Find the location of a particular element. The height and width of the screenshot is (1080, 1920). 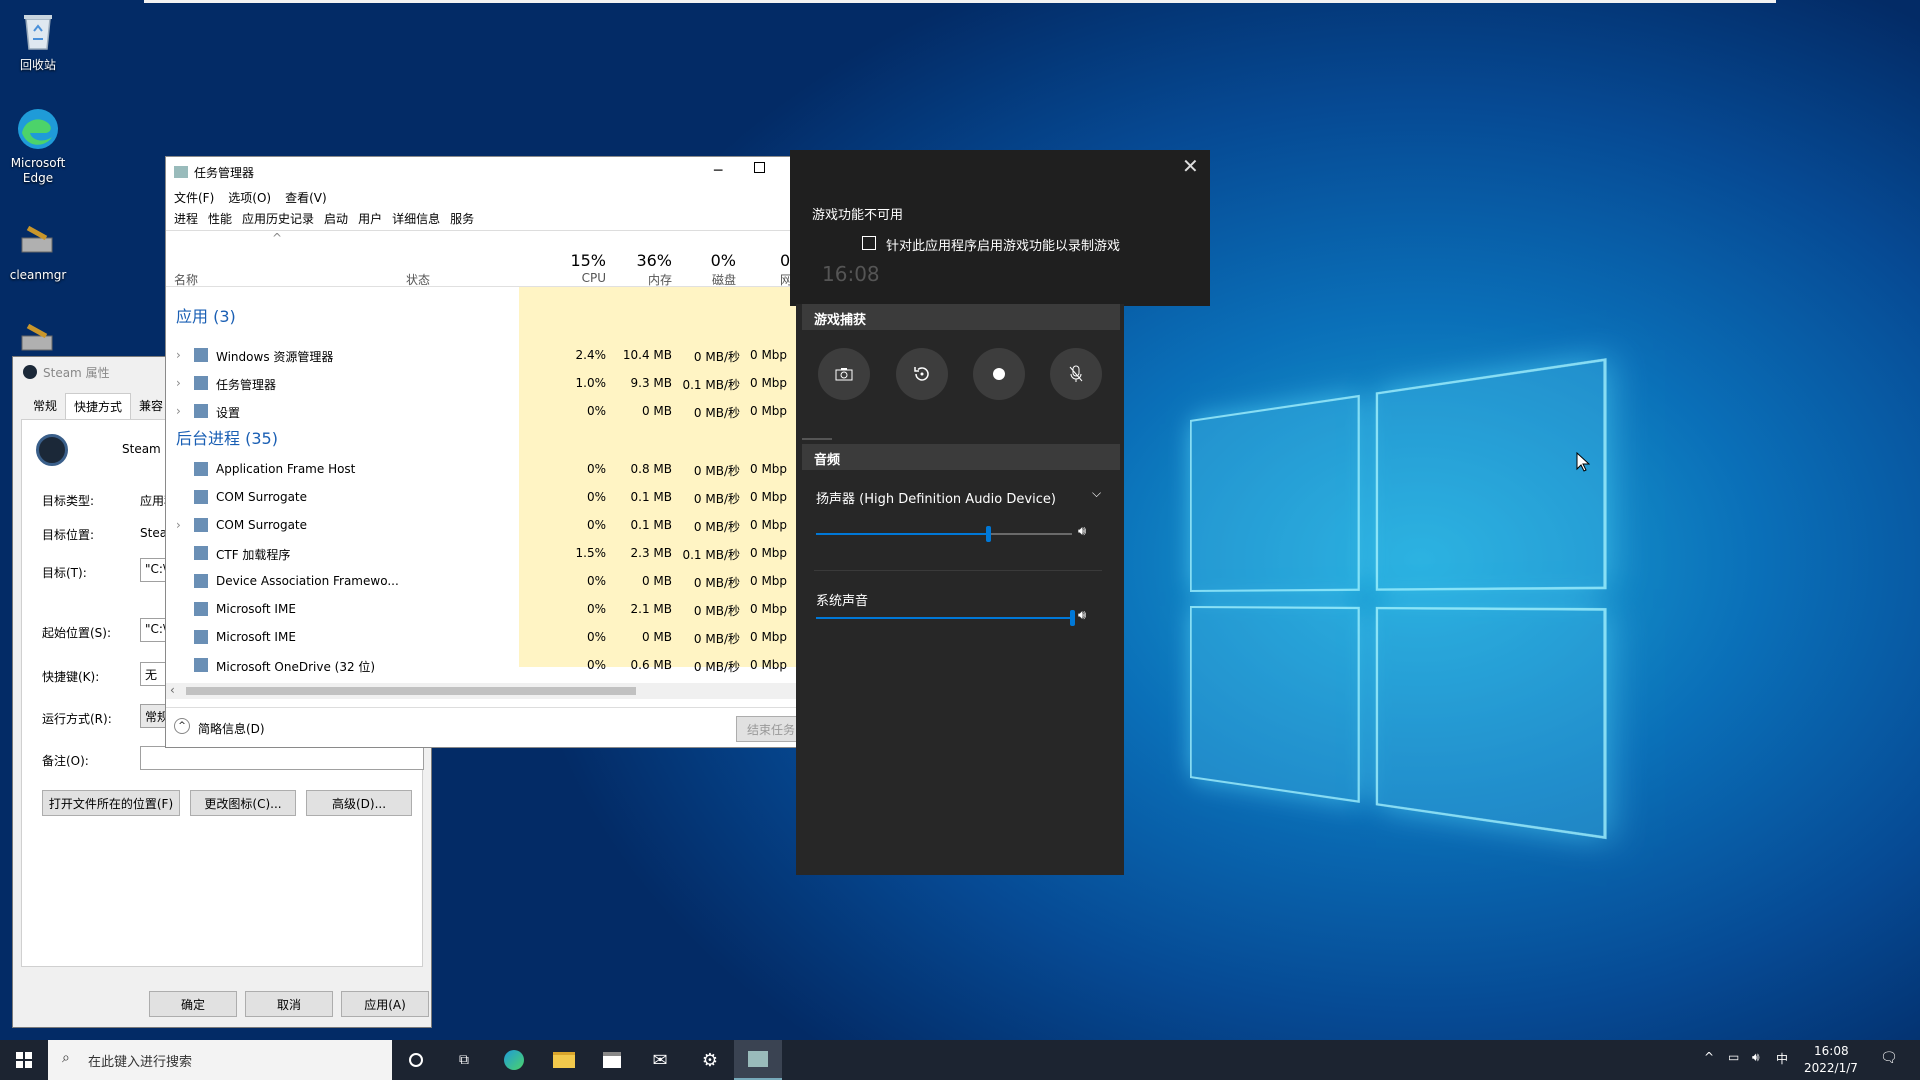

taskbar-mail: ✉ is located at coordinates (660, 1060).